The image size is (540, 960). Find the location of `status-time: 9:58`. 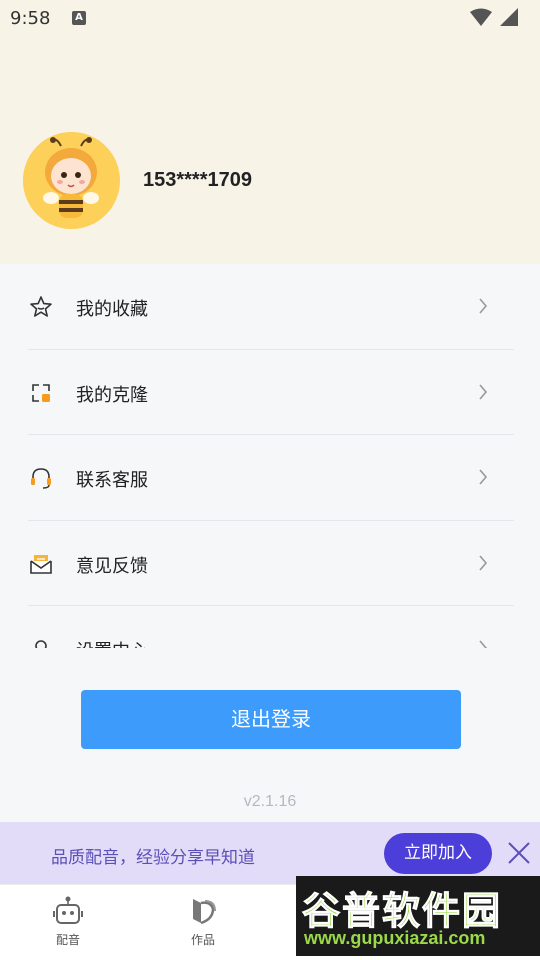

status-time: 9:58 is located at coordinates (30, 18).